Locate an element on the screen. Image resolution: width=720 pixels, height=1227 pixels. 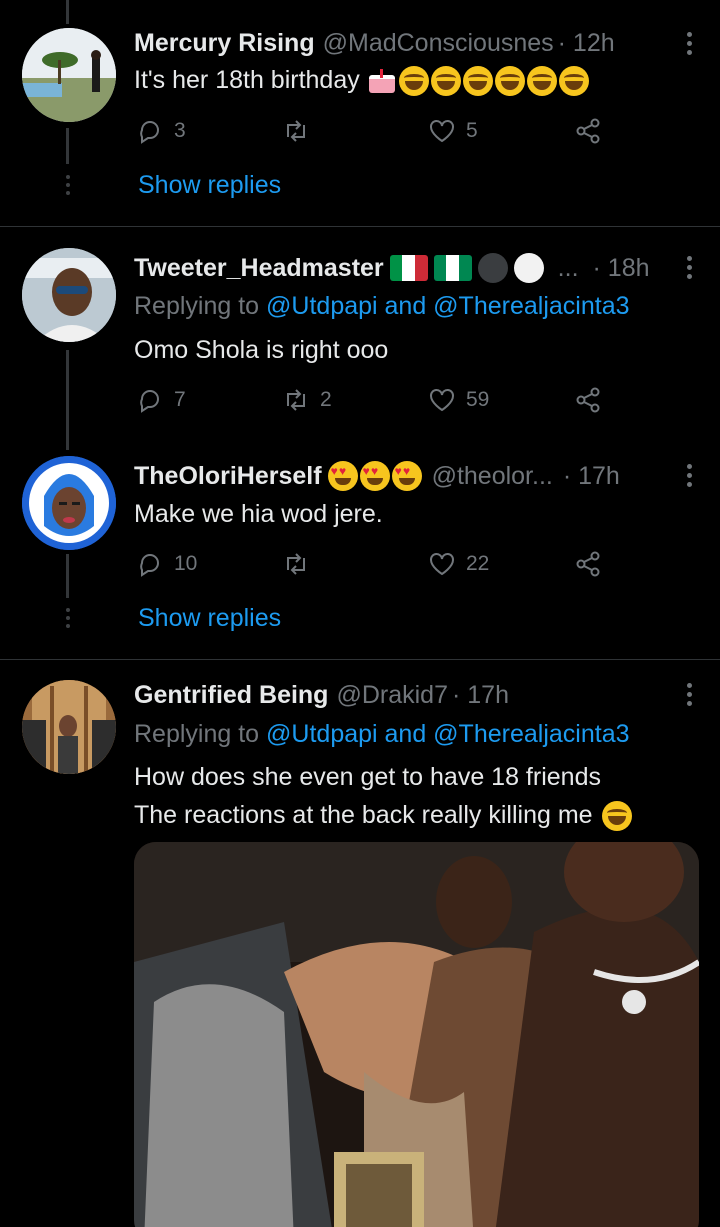
tweet-text: Omo Shola is right ooo is located at coordinates (261, 350).